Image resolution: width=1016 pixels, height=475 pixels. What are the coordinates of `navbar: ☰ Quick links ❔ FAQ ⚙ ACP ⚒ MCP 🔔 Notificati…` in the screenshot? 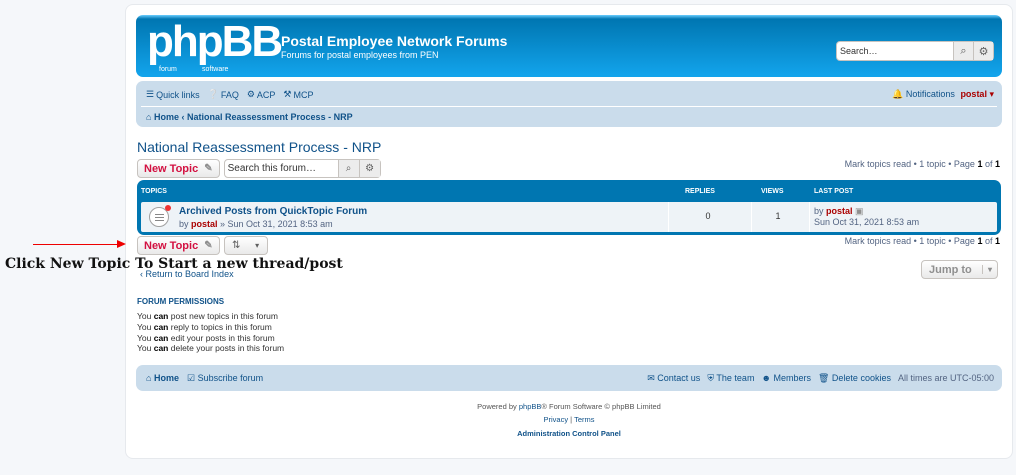 It's located at (569, 104).